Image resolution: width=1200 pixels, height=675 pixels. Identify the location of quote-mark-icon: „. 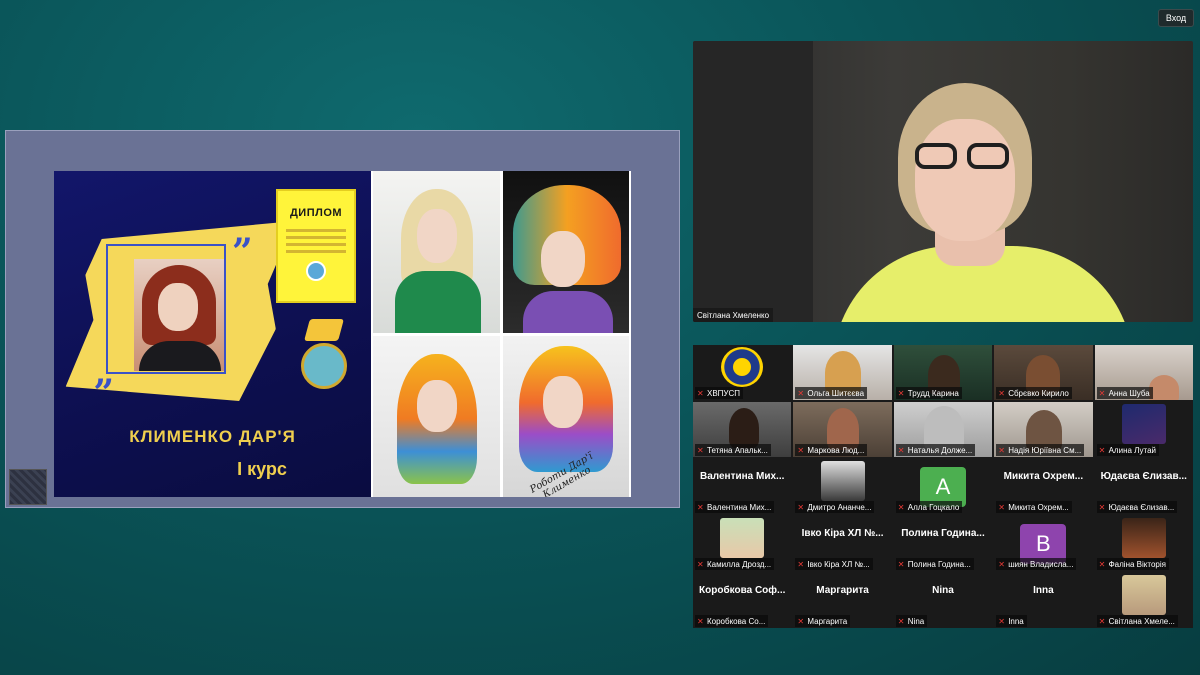
(104, 372).